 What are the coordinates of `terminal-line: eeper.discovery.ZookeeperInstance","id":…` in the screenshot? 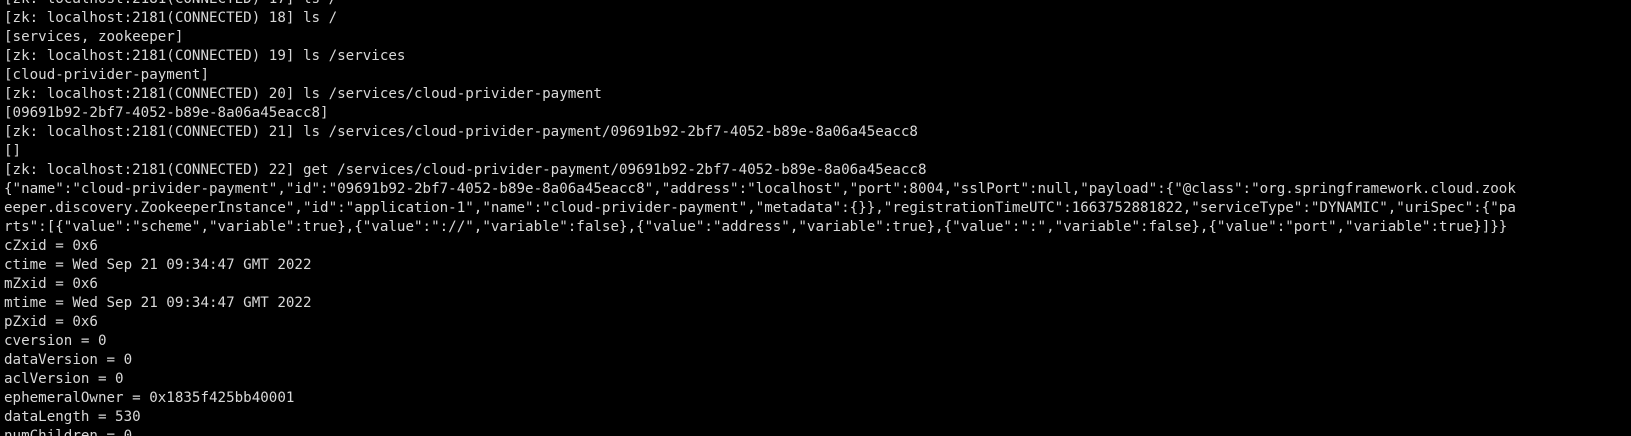 It's located at (760, 208).